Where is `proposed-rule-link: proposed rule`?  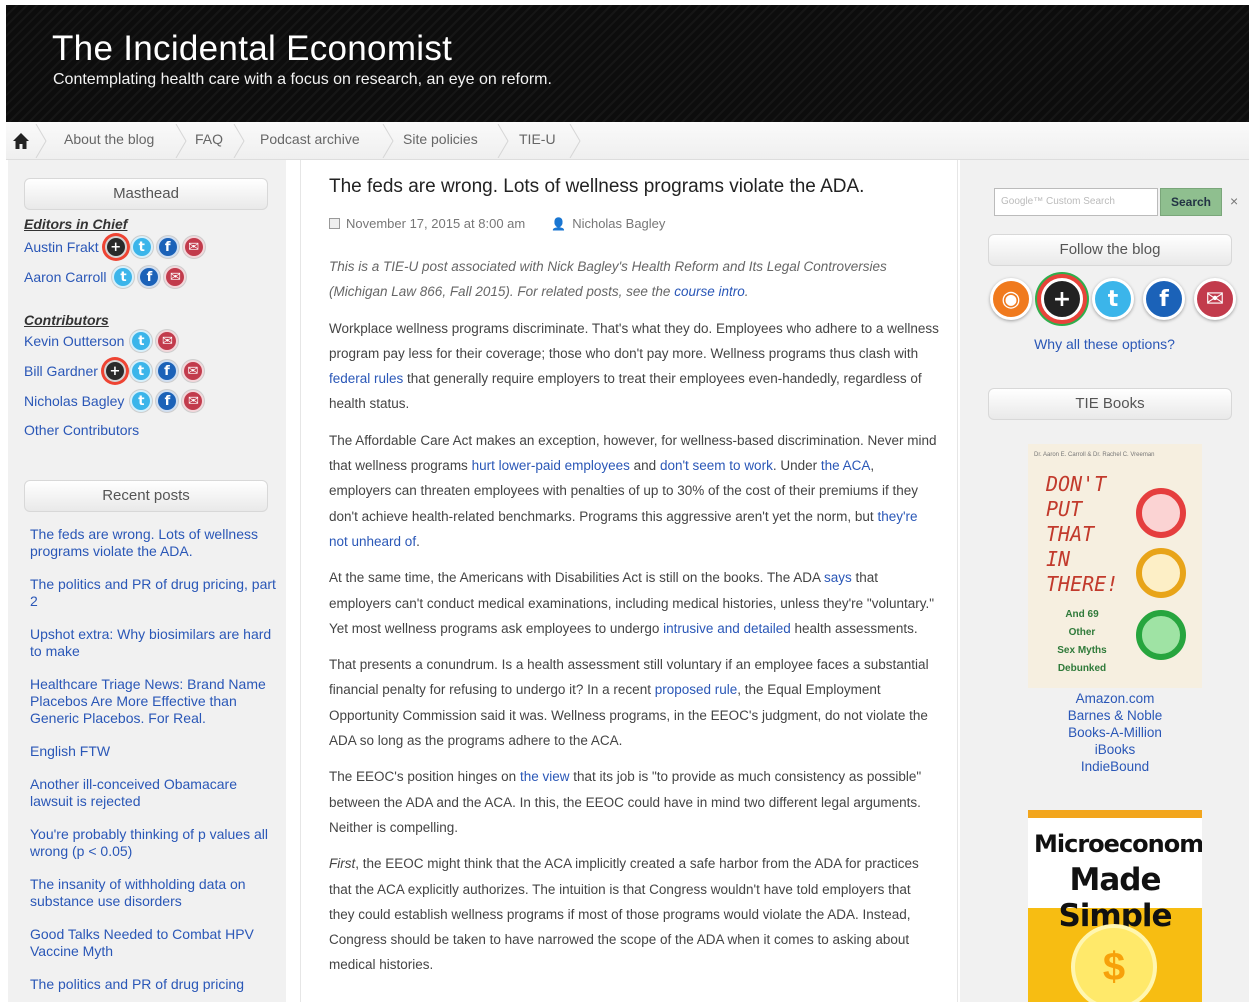 proposed-rule-link: proposed rule is located at coordinates (696, 689).